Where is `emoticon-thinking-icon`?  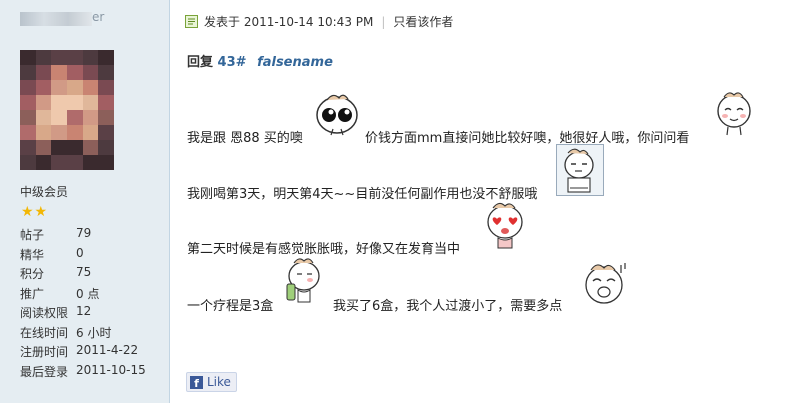
emoticon-thinking-icon is located at coordinates (580, 170).